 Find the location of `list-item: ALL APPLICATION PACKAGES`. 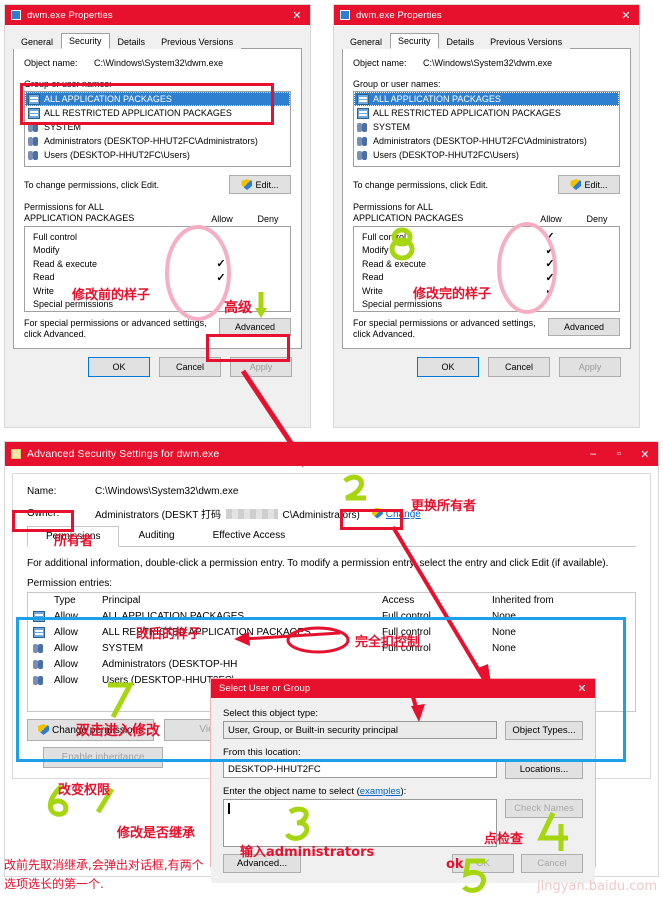

list-item: ALL APPLICATION PACKAGES is located at coordinates (486, 99).